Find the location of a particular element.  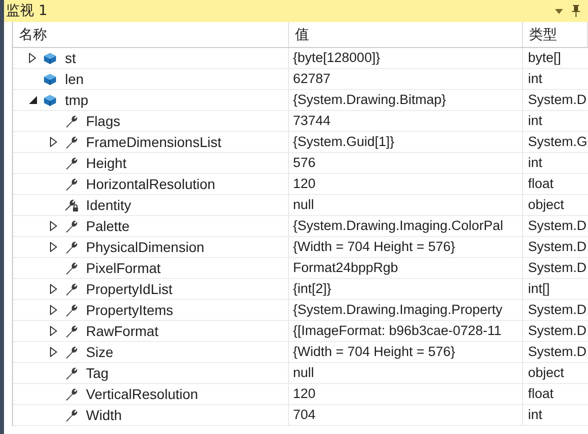

collapse-arrow-icon is located at coordinates (33, 100).